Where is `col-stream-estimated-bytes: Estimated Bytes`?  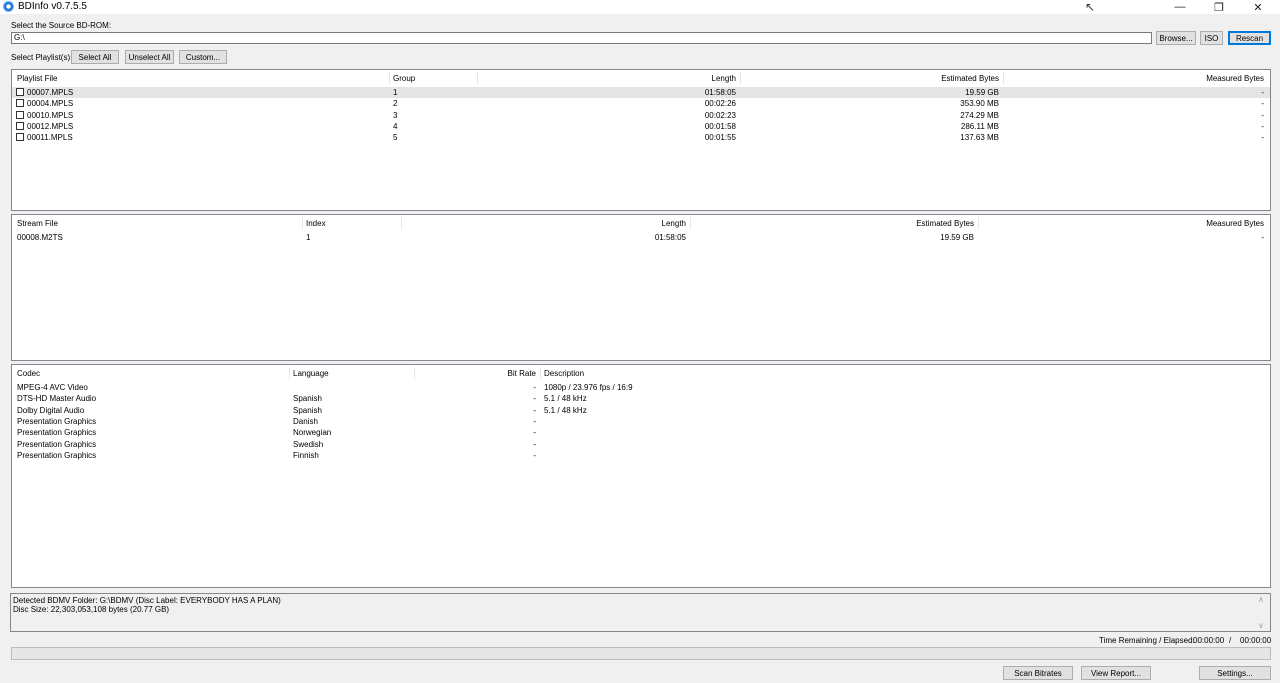
col-stream-estimated-bytes: Estimated Bytes is located at coordinates (832, 223).